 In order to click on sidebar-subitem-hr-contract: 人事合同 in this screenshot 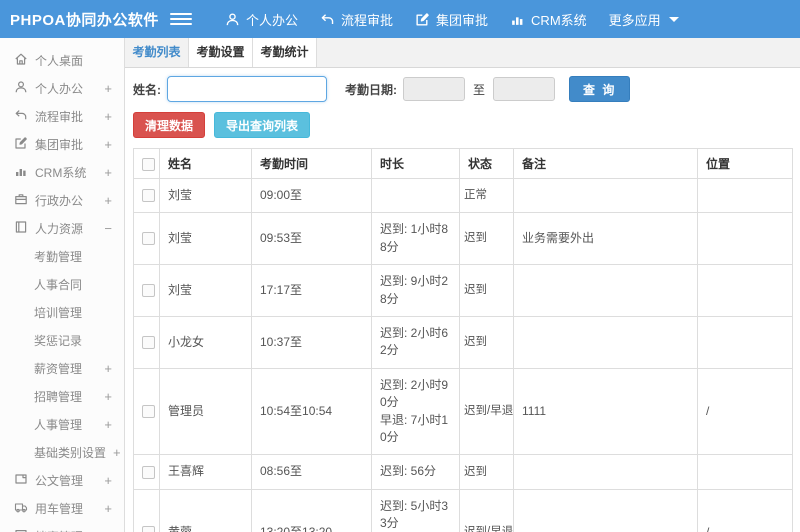, I will do `click(62, 284)`.